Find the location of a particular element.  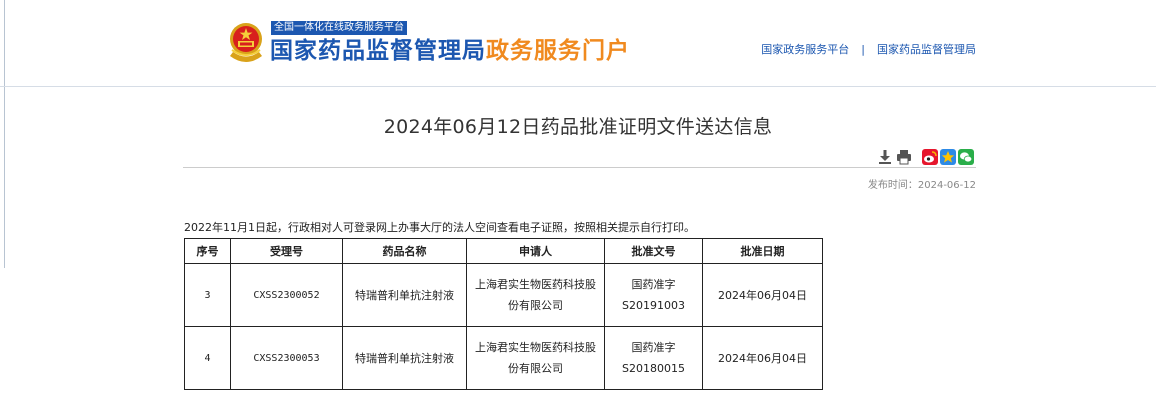

cell-acceptance-no: CXSS2300052 is located at coordinates (286, 295).